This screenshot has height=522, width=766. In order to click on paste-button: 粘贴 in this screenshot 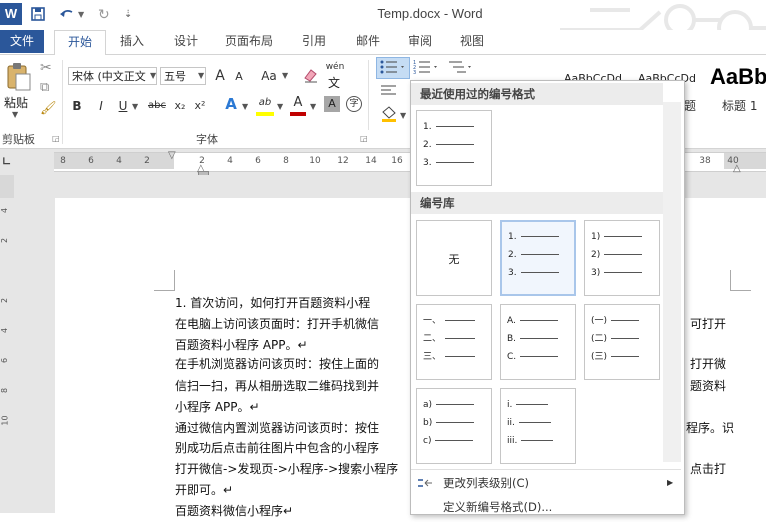, I will do `click(19, 102)`.